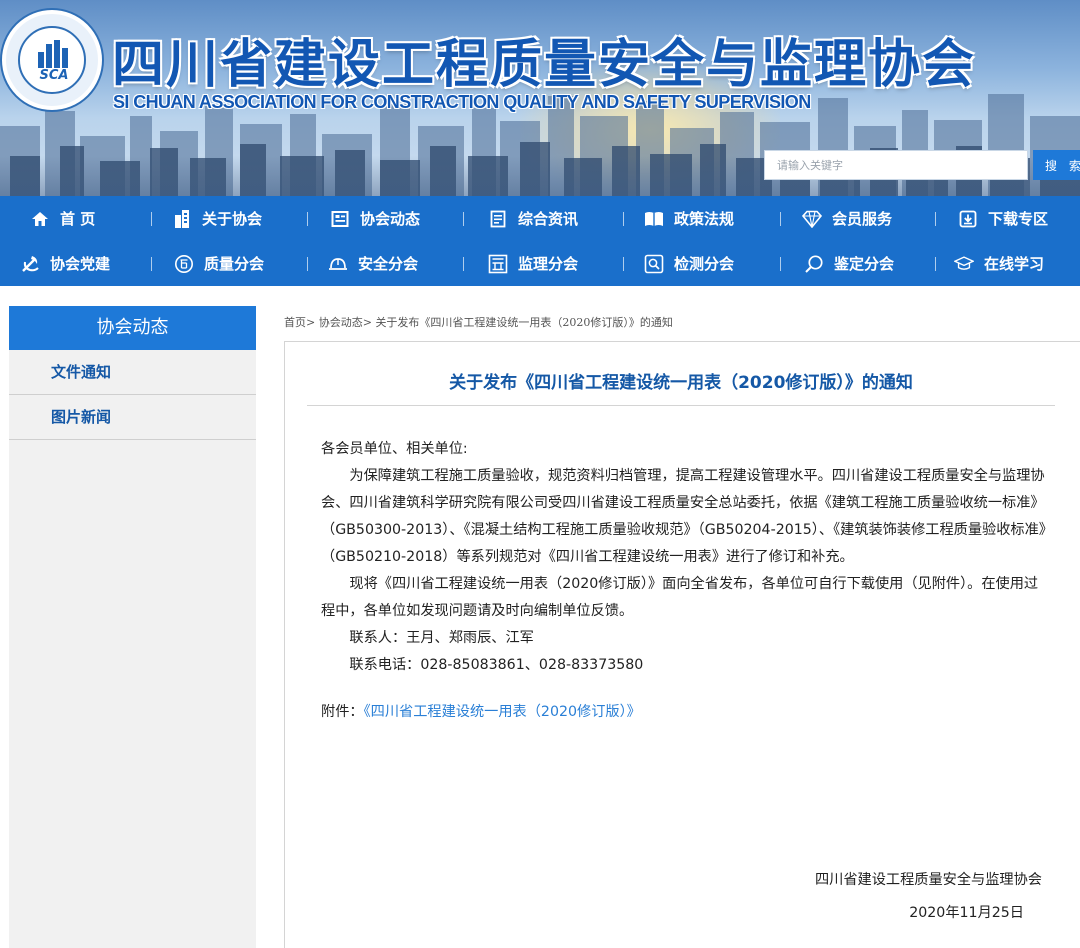 Image resolution: width=1080 pixels, height=948 pixels. Describe the element at coordinates (342, 712) in the screenshot. I see `attachment-label: 附件：` at that location.